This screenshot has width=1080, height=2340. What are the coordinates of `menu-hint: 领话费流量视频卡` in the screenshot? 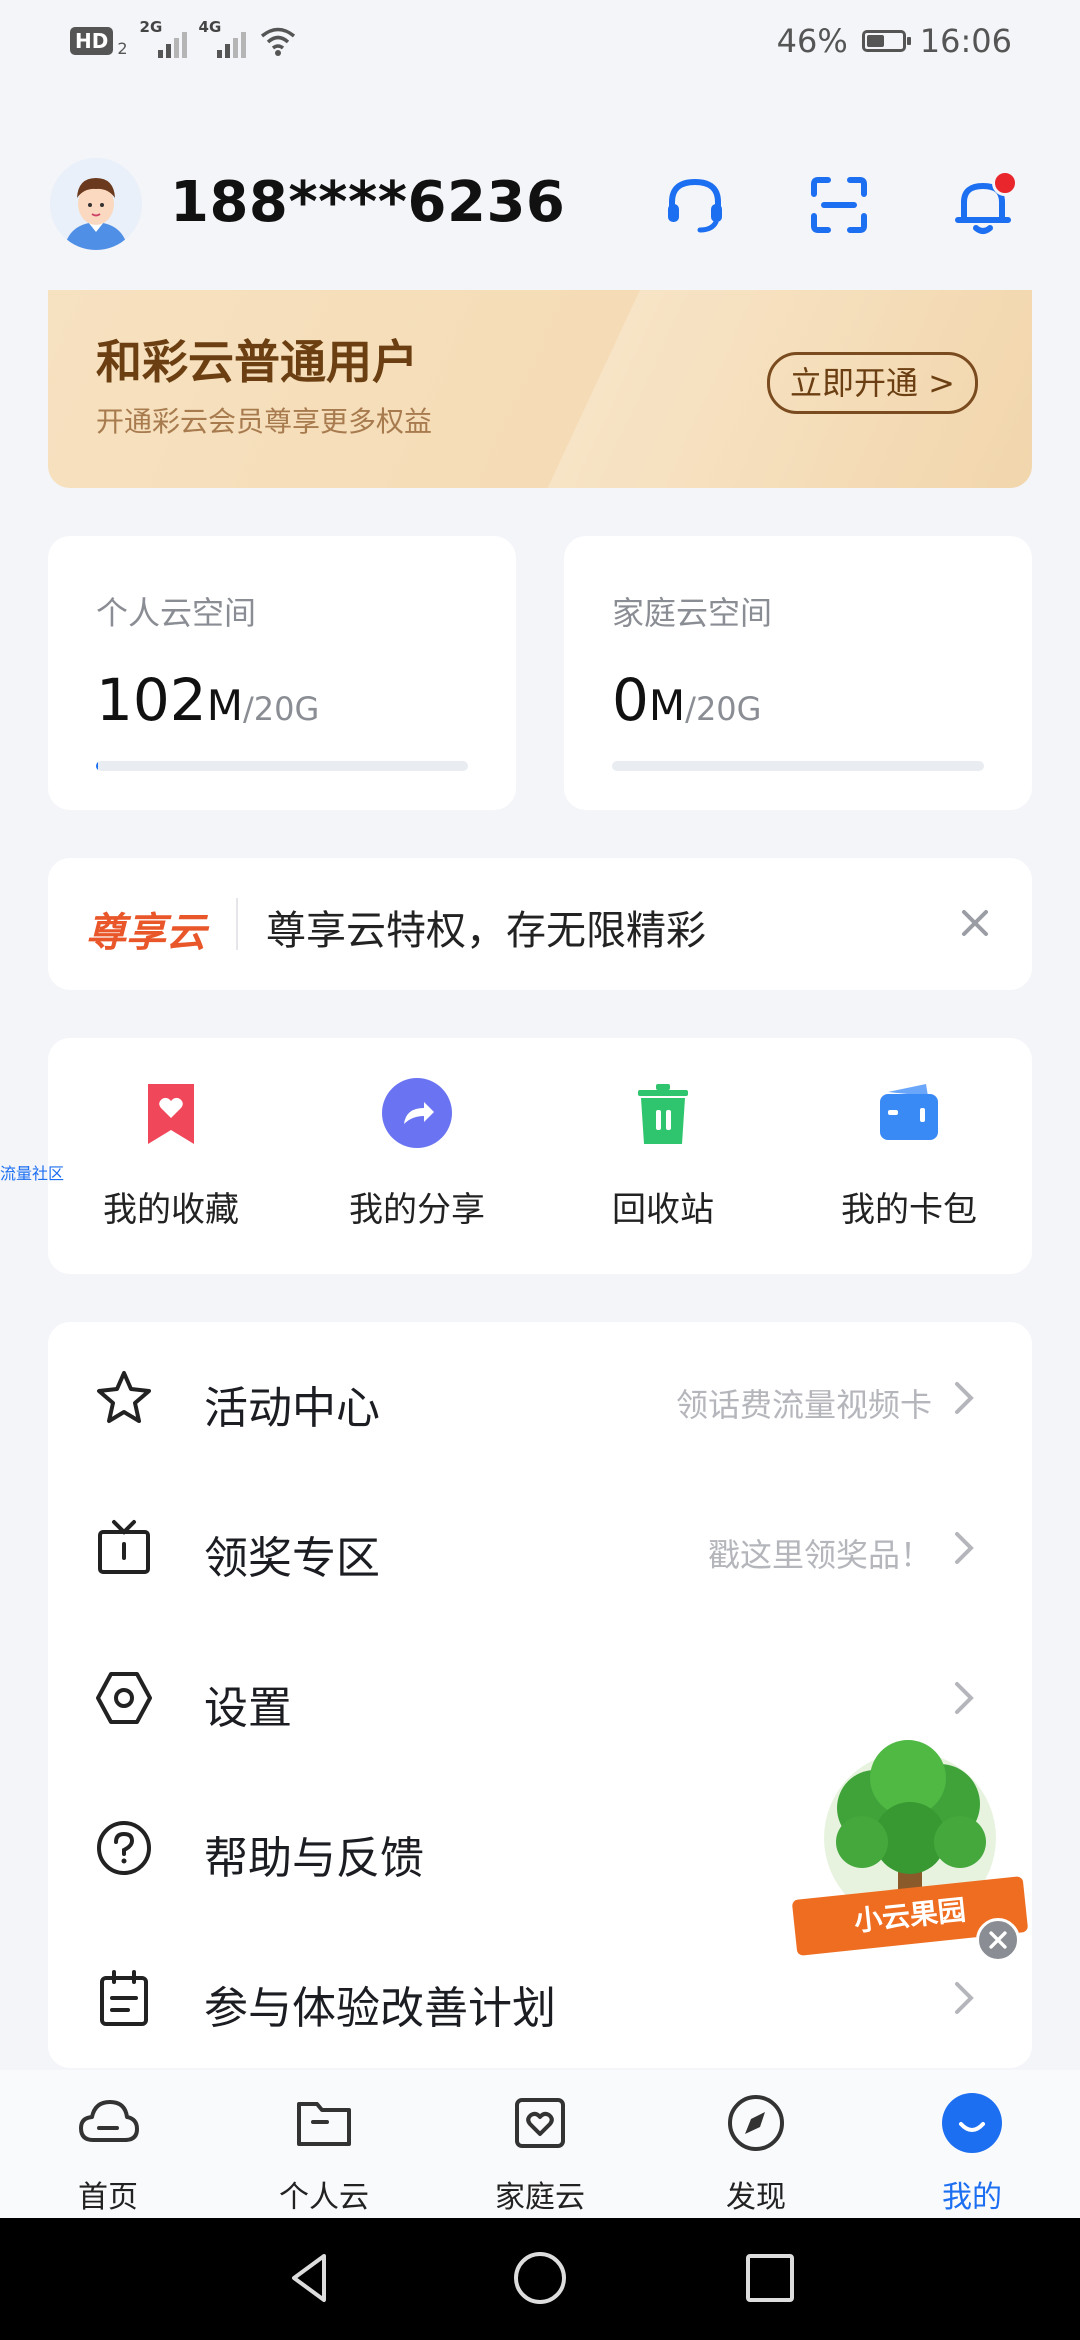 It's located at (803, 1405).